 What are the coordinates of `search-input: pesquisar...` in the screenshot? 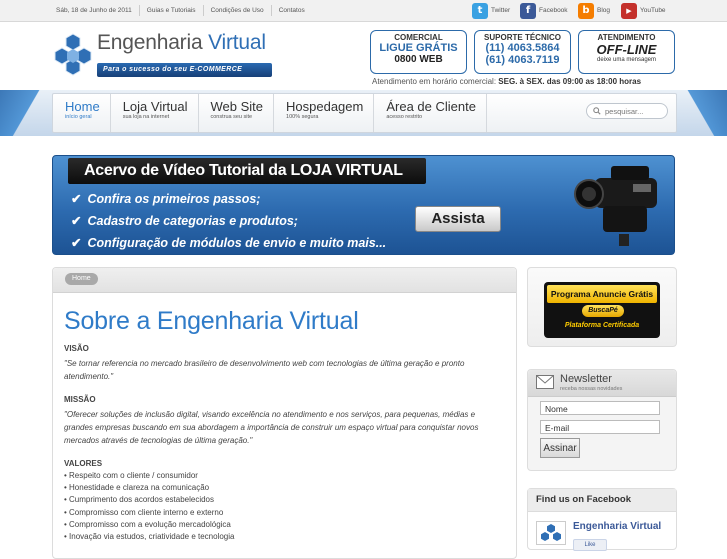 It's located at (627, 111).